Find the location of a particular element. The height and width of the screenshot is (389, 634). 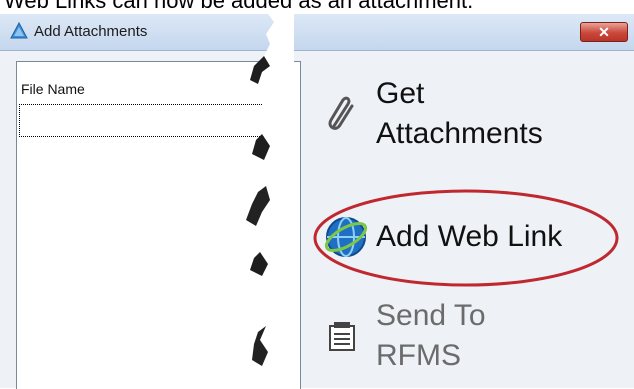

window-titlebar: Add Attachments ✕ is located at coordinates (317, 32).